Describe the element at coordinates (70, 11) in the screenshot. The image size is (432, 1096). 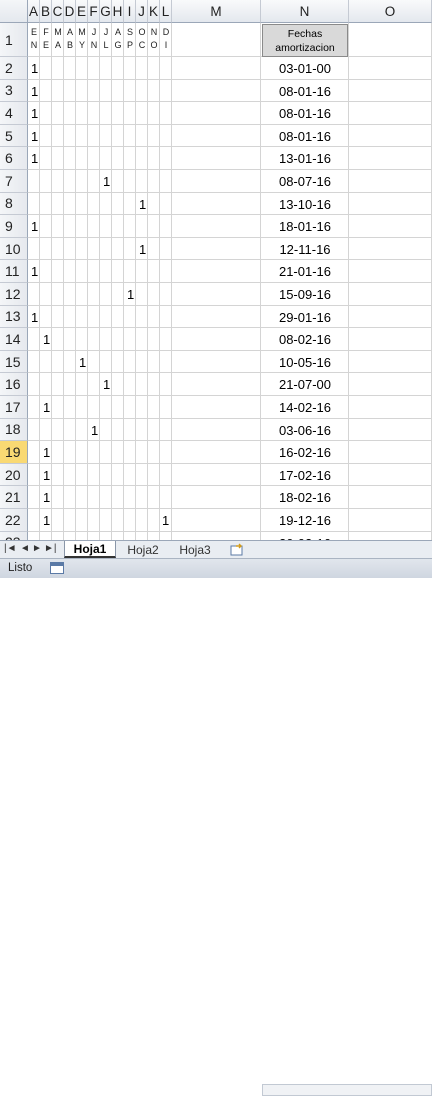
I see `column-header-d: D` at that location.